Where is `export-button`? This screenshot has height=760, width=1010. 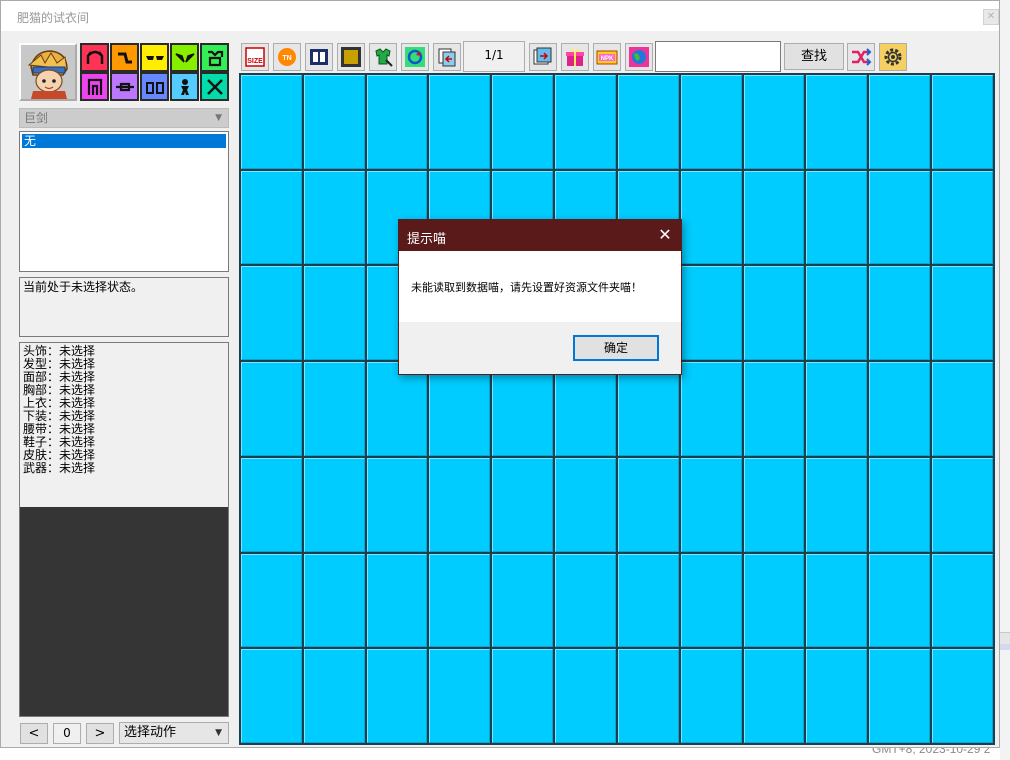
export-button is located at coordinates (543, 57).